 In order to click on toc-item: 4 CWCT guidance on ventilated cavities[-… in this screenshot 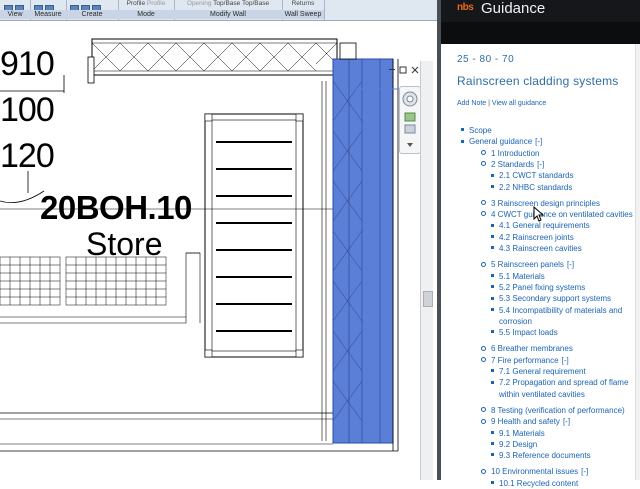, I will do `click(560, 215)`.